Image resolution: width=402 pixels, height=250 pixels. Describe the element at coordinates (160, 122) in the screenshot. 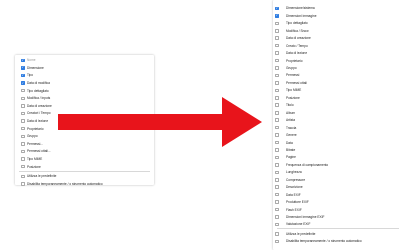

I see `red-arrow-shape` at that location.